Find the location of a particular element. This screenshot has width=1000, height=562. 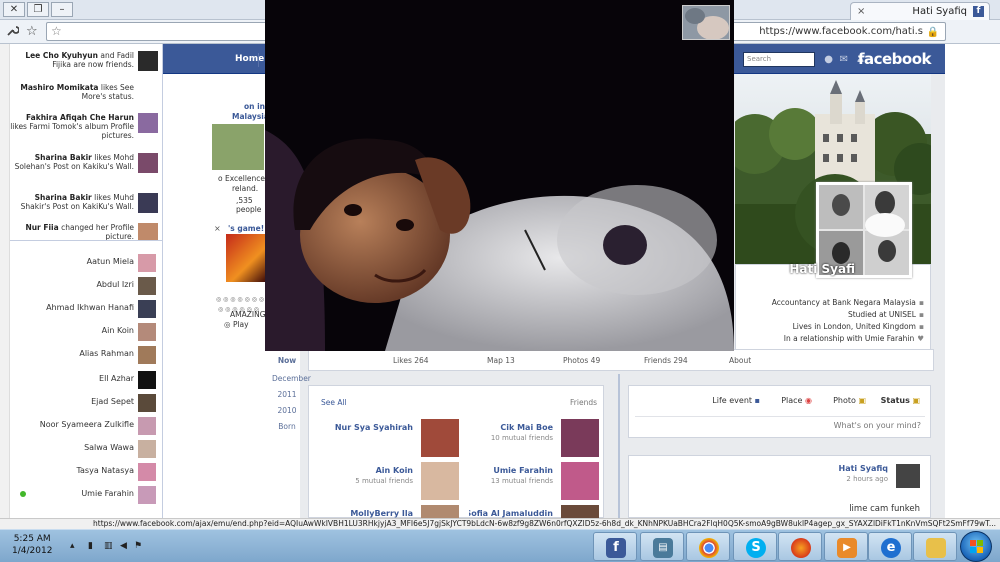

notifications-icon: ● is located at coordinates (828, 59).